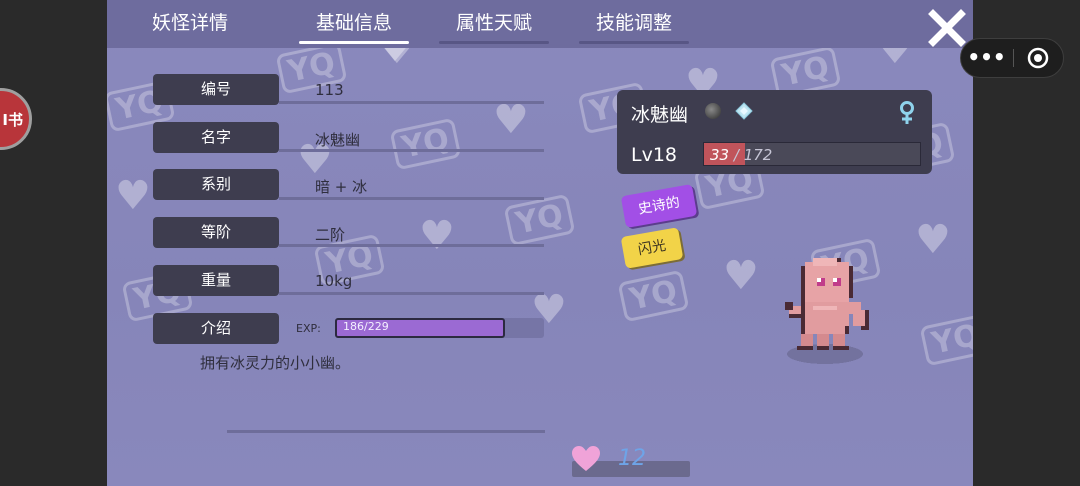  Describe the element at coordinates (386, 431) in the screenshot. I see `description-divider` at that location.